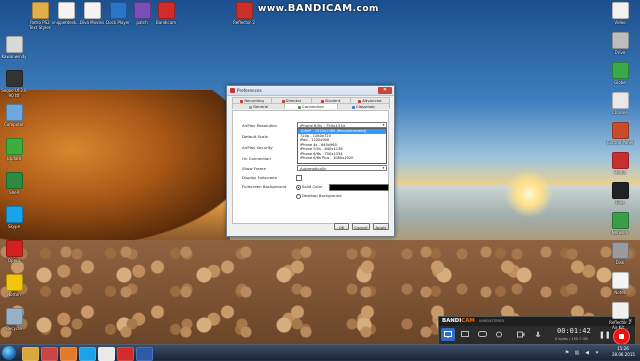  What do you see at coordinates (359, 187) in the screenshot?
I see `background-color-swatch` at bounding box center [359, 187].